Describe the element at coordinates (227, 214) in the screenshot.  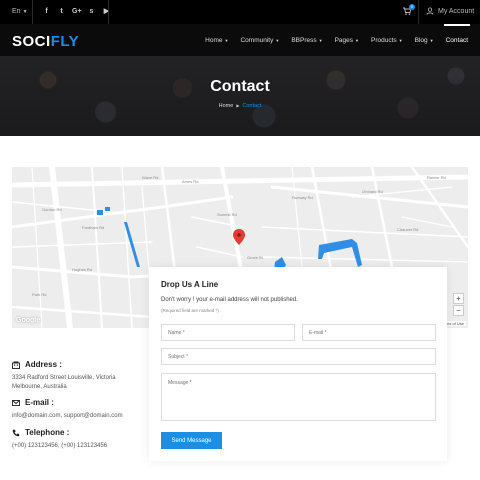
I see `map-label: Summit Rd` at that location.